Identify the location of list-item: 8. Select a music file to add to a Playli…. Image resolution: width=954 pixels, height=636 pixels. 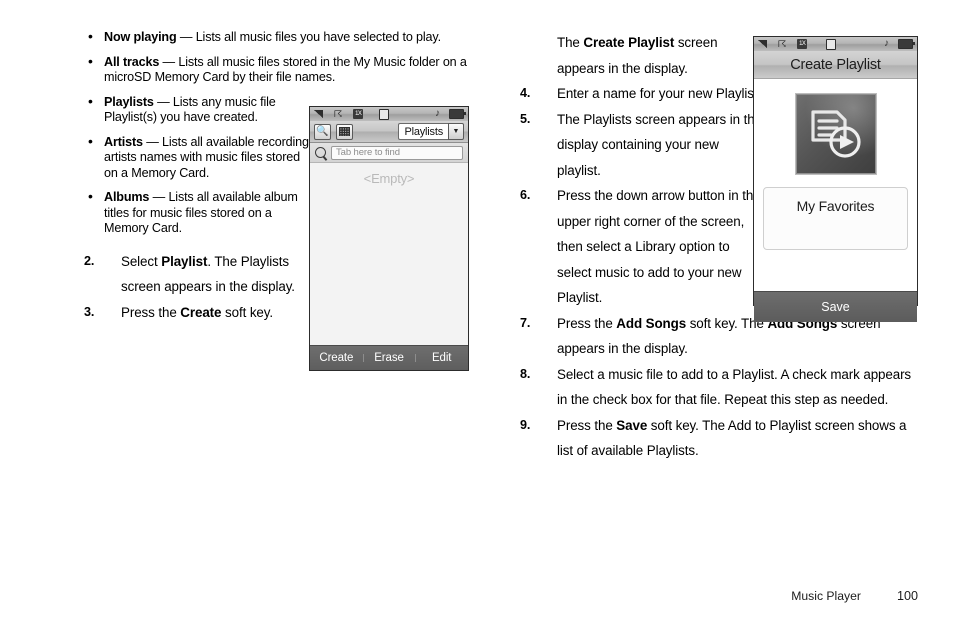
(721, 387).